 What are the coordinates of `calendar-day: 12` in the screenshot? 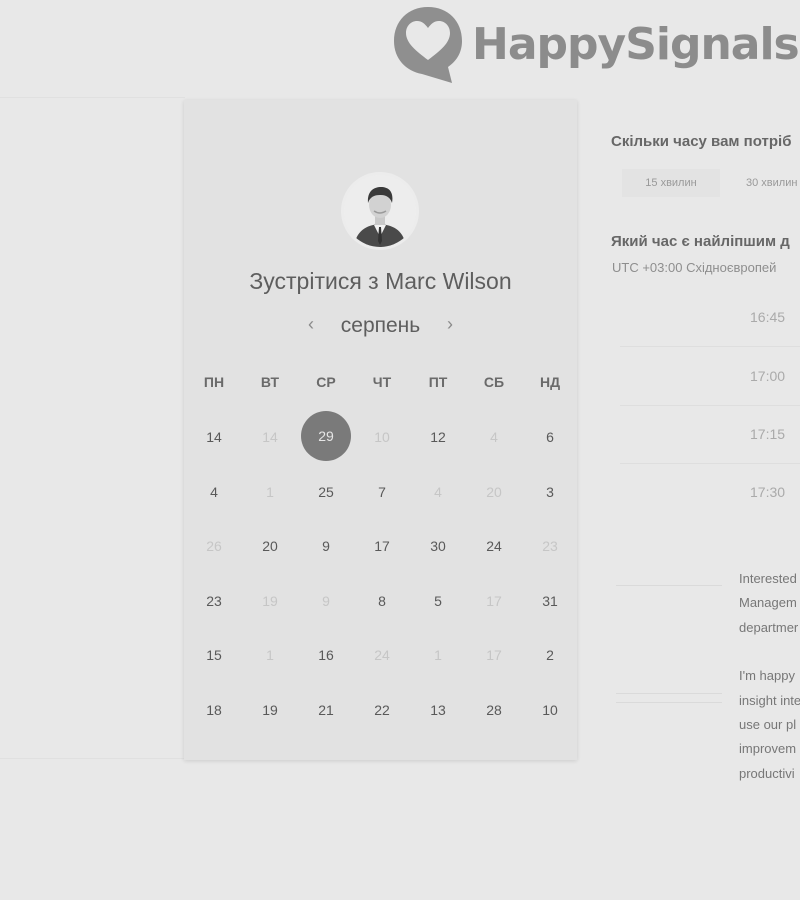 It's located at (438, 437).